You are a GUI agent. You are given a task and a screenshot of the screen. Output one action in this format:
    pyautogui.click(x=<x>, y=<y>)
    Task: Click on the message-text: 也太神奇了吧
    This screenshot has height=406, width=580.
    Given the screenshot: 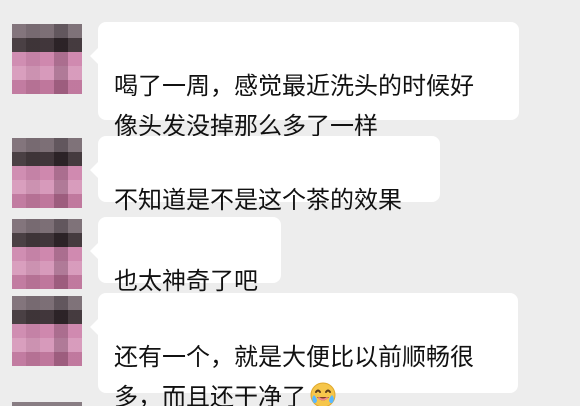 What is the action you would take?
    pyautogui.click(x=186, y=281)
    